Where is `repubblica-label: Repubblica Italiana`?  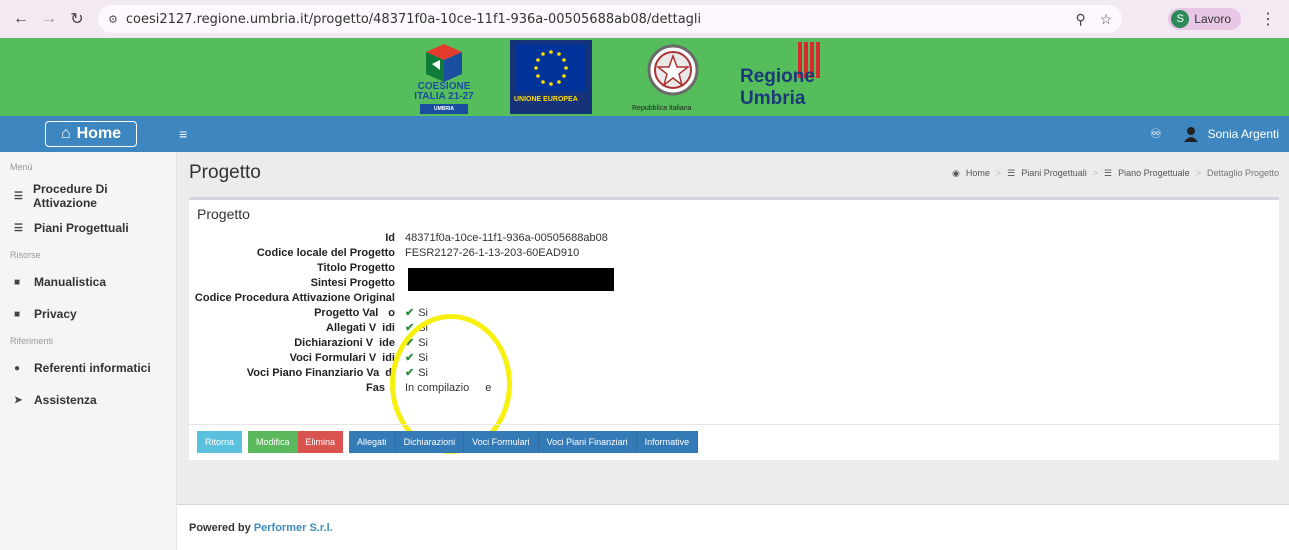
repubblica-label: Repubblica Italiana is located at coordinates (662, 108).